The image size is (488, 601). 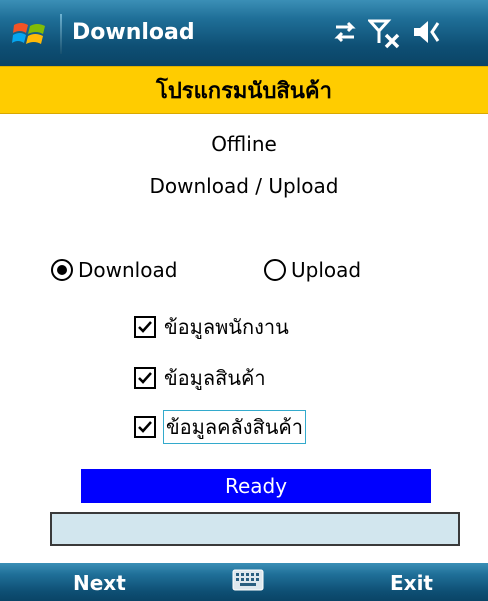 What do you see at coordinates (62, 270) in the screenshot?
I see `radio-selected-indicator` at bounding box center [62, 270].